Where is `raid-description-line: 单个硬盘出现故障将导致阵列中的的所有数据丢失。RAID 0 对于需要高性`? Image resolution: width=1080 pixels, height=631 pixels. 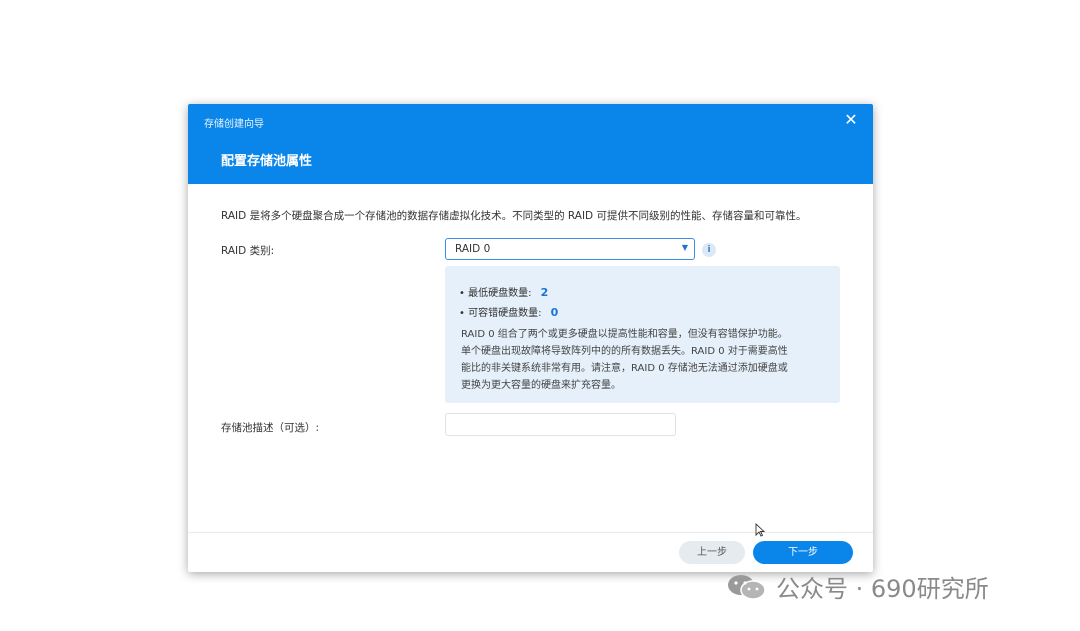 raid-description-line: 单个硬盘出现故障将导致阵列中的的所有数据丢失。RAID 0 对于需要高性 is located at coordinates (624, 351).